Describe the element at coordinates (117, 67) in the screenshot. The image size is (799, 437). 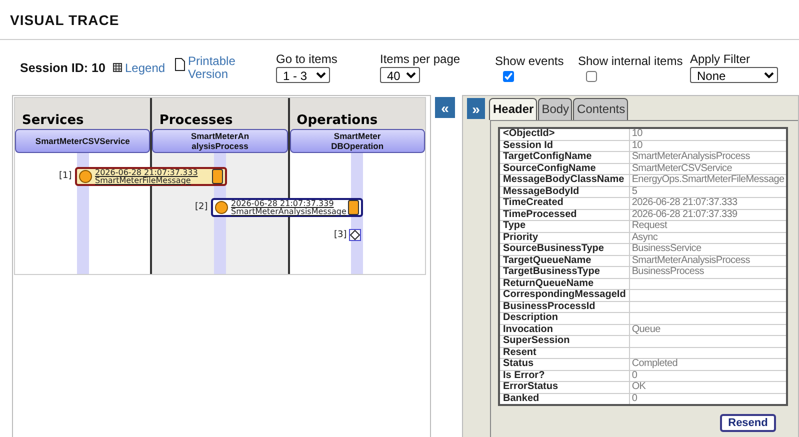
I see `table-icon` at that location.